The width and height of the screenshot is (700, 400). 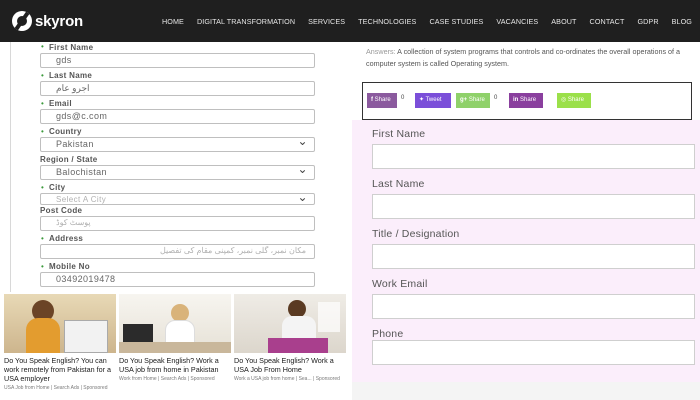 I want to click on country-select: Pakistan, so click(x=177, y=144).